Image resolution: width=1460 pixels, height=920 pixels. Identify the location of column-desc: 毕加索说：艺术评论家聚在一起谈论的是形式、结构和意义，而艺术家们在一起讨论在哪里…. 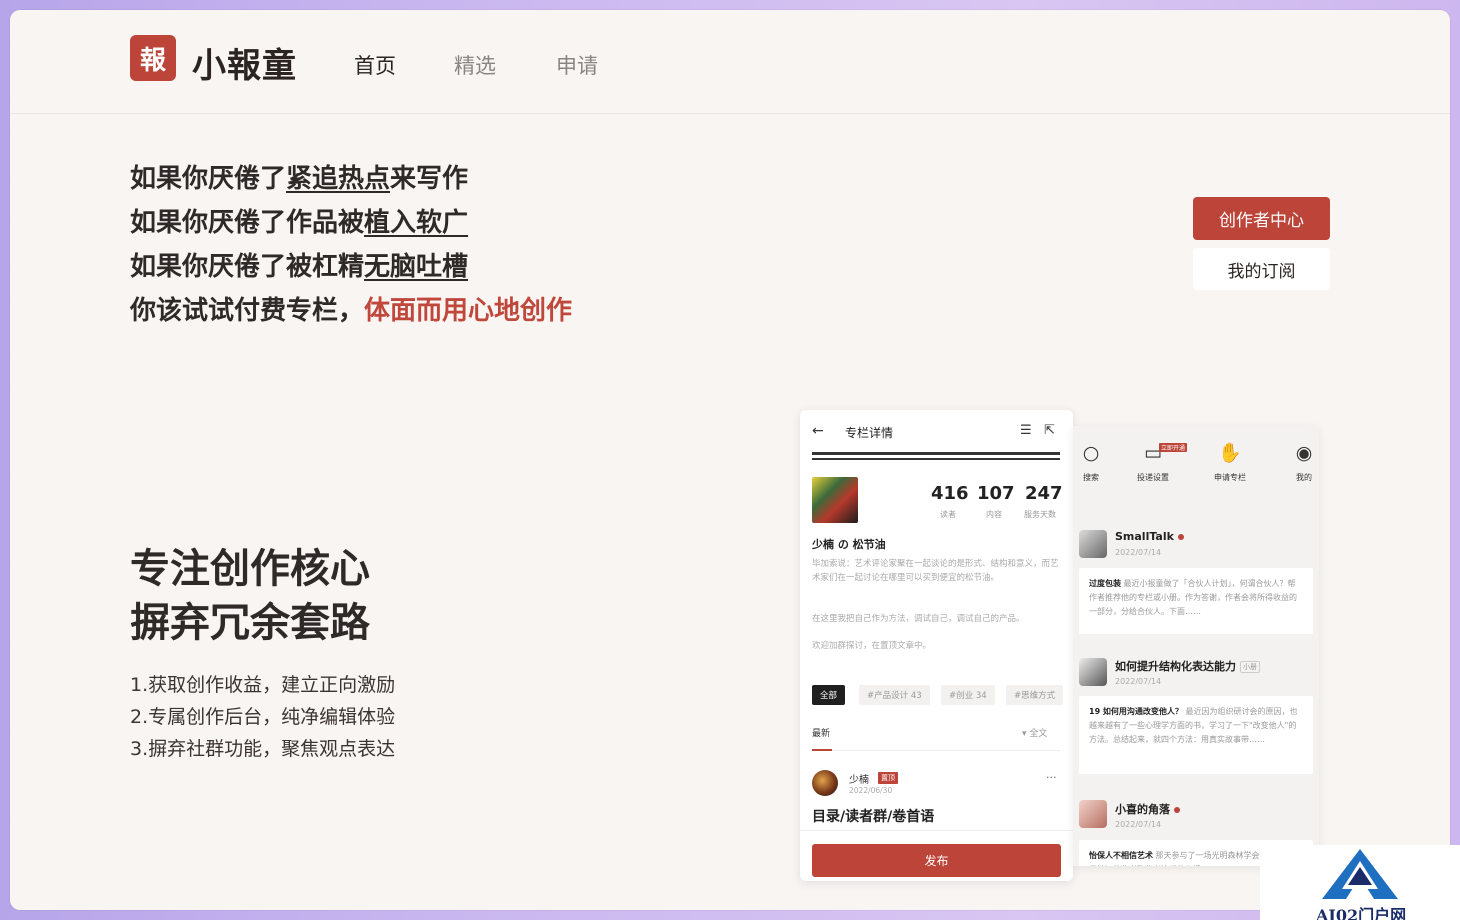
(935, 571).